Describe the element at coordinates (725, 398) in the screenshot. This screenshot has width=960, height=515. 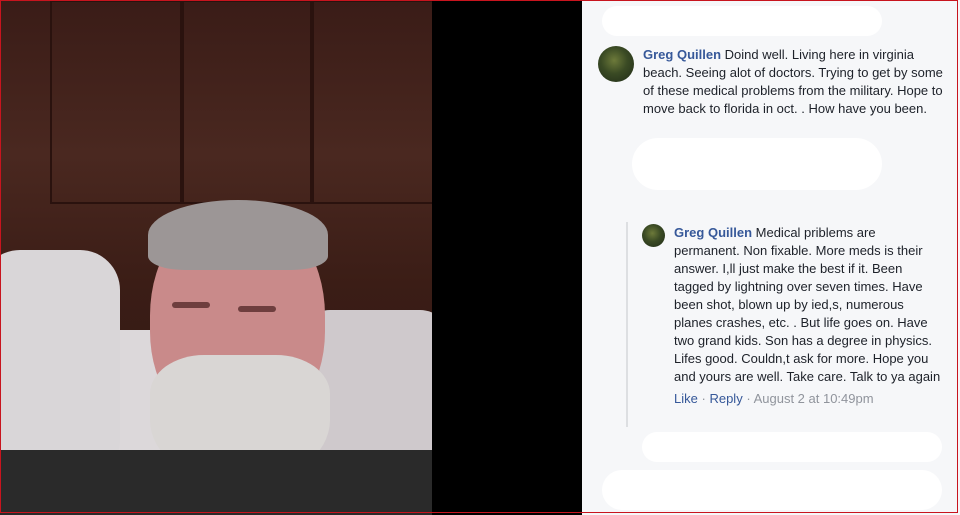
I see `reply-link: Reply` at that location.